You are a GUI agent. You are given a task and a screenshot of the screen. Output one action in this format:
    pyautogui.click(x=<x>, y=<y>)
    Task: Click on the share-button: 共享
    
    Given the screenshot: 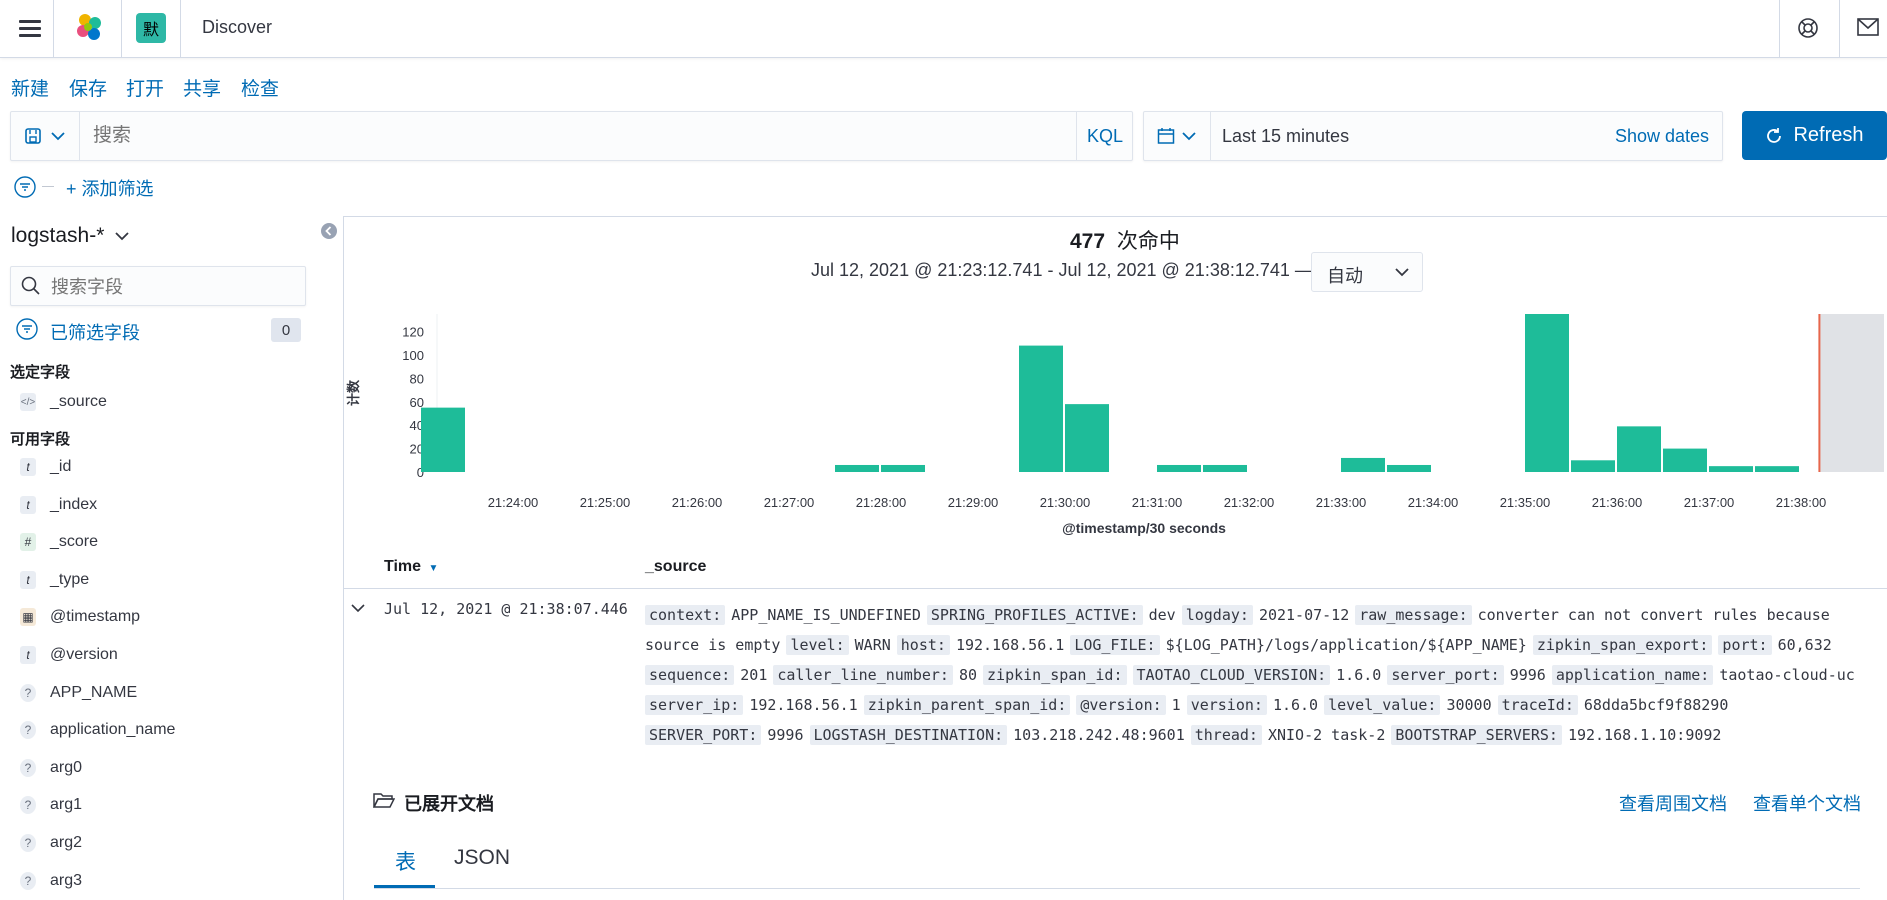 What is the action you would take?
    pyautogui.click(x=202, y=87)
    